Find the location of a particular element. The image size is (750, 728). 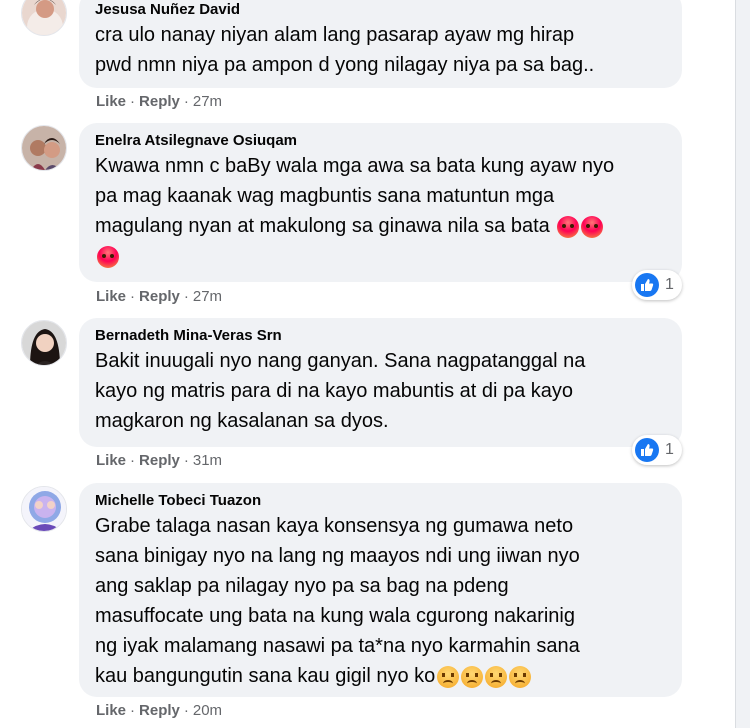

right-frame-edge is located at coordinates (742, 364).